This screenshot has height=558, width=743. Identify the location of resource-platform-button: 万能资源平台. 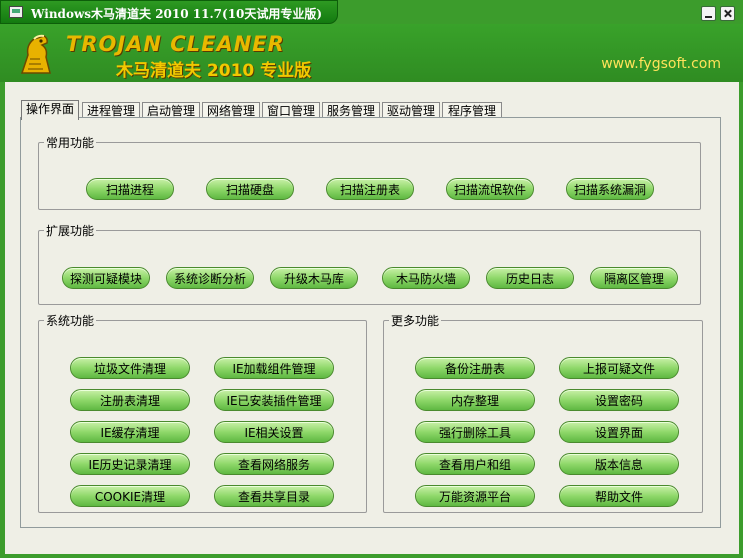
(475, 496).